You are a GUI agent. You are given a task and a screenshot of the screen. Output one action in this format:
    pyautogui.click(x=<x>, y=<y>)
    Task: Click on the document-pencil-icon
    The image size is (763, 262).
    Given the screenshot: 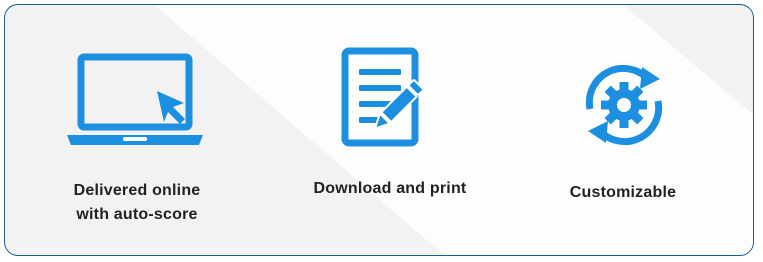 What is the action you would take?
    pyautogui.click(x=383, y=97)
    